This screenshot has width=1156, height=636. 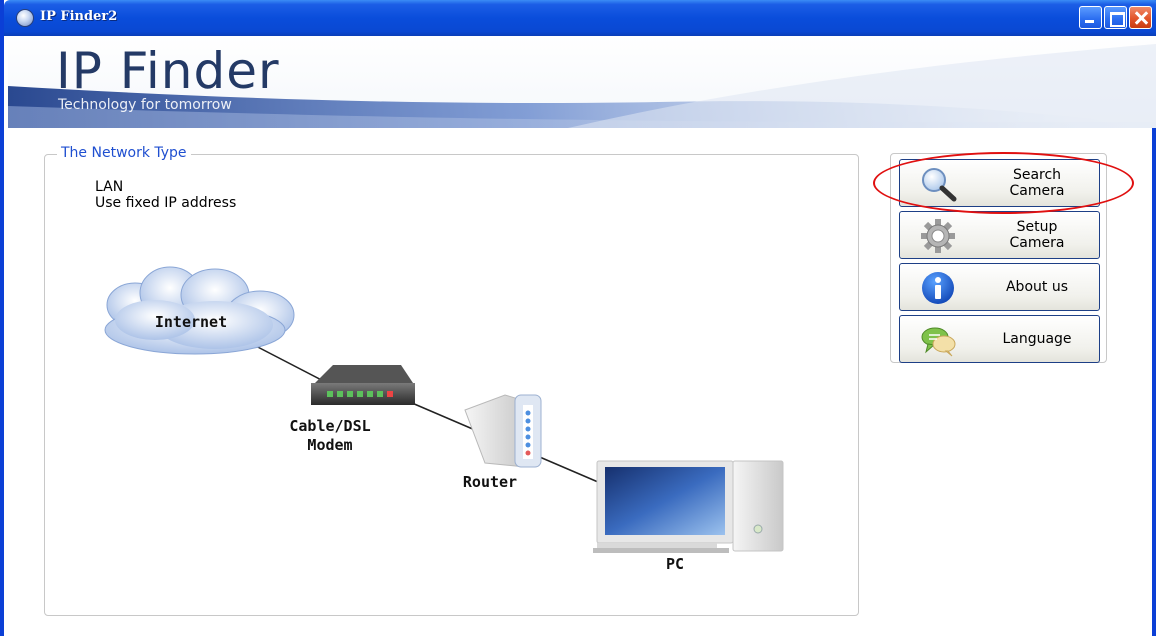 What do you see at coordinates (1037, 175) in the screenshot?
I see `search-camera-line1: Search` at bounding box center [1037, 175].